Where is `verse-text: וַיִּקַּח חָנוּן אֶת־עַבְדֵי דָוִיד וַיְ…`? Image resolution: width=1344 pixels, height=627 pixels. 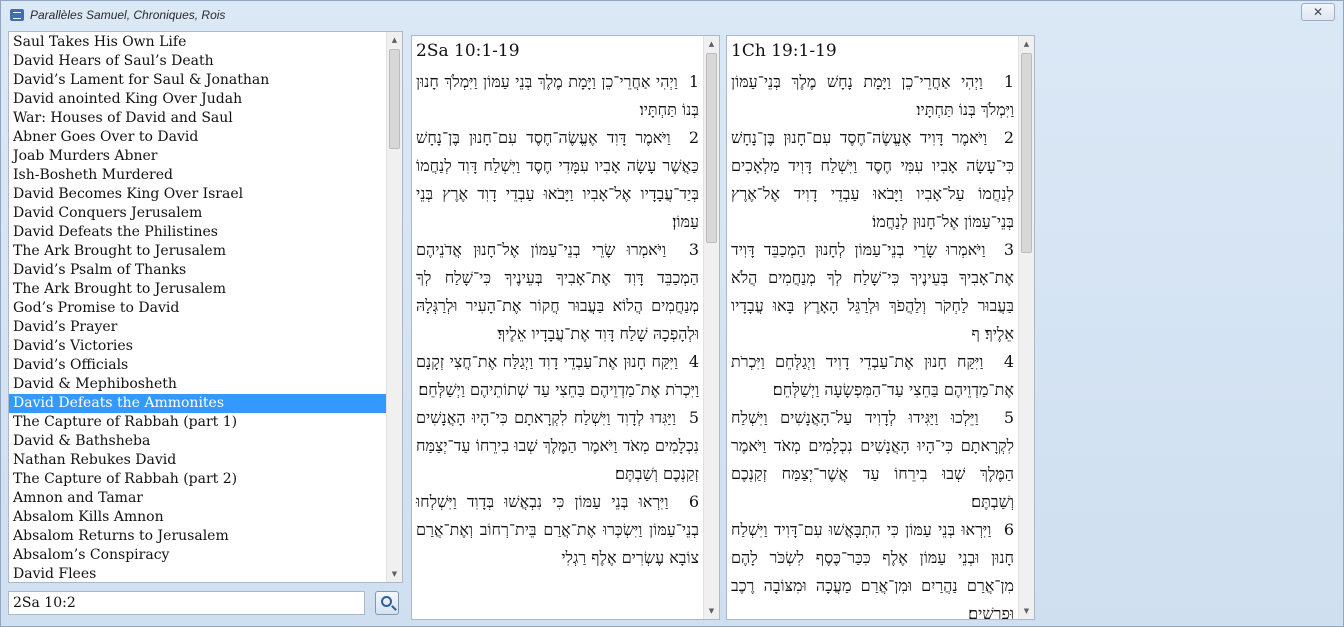 verse-text: וַיִּקַּח חָנוּן אֶת־עַבְדֵי דָוִיד וַיְ… is located at coordinates (872, 375).